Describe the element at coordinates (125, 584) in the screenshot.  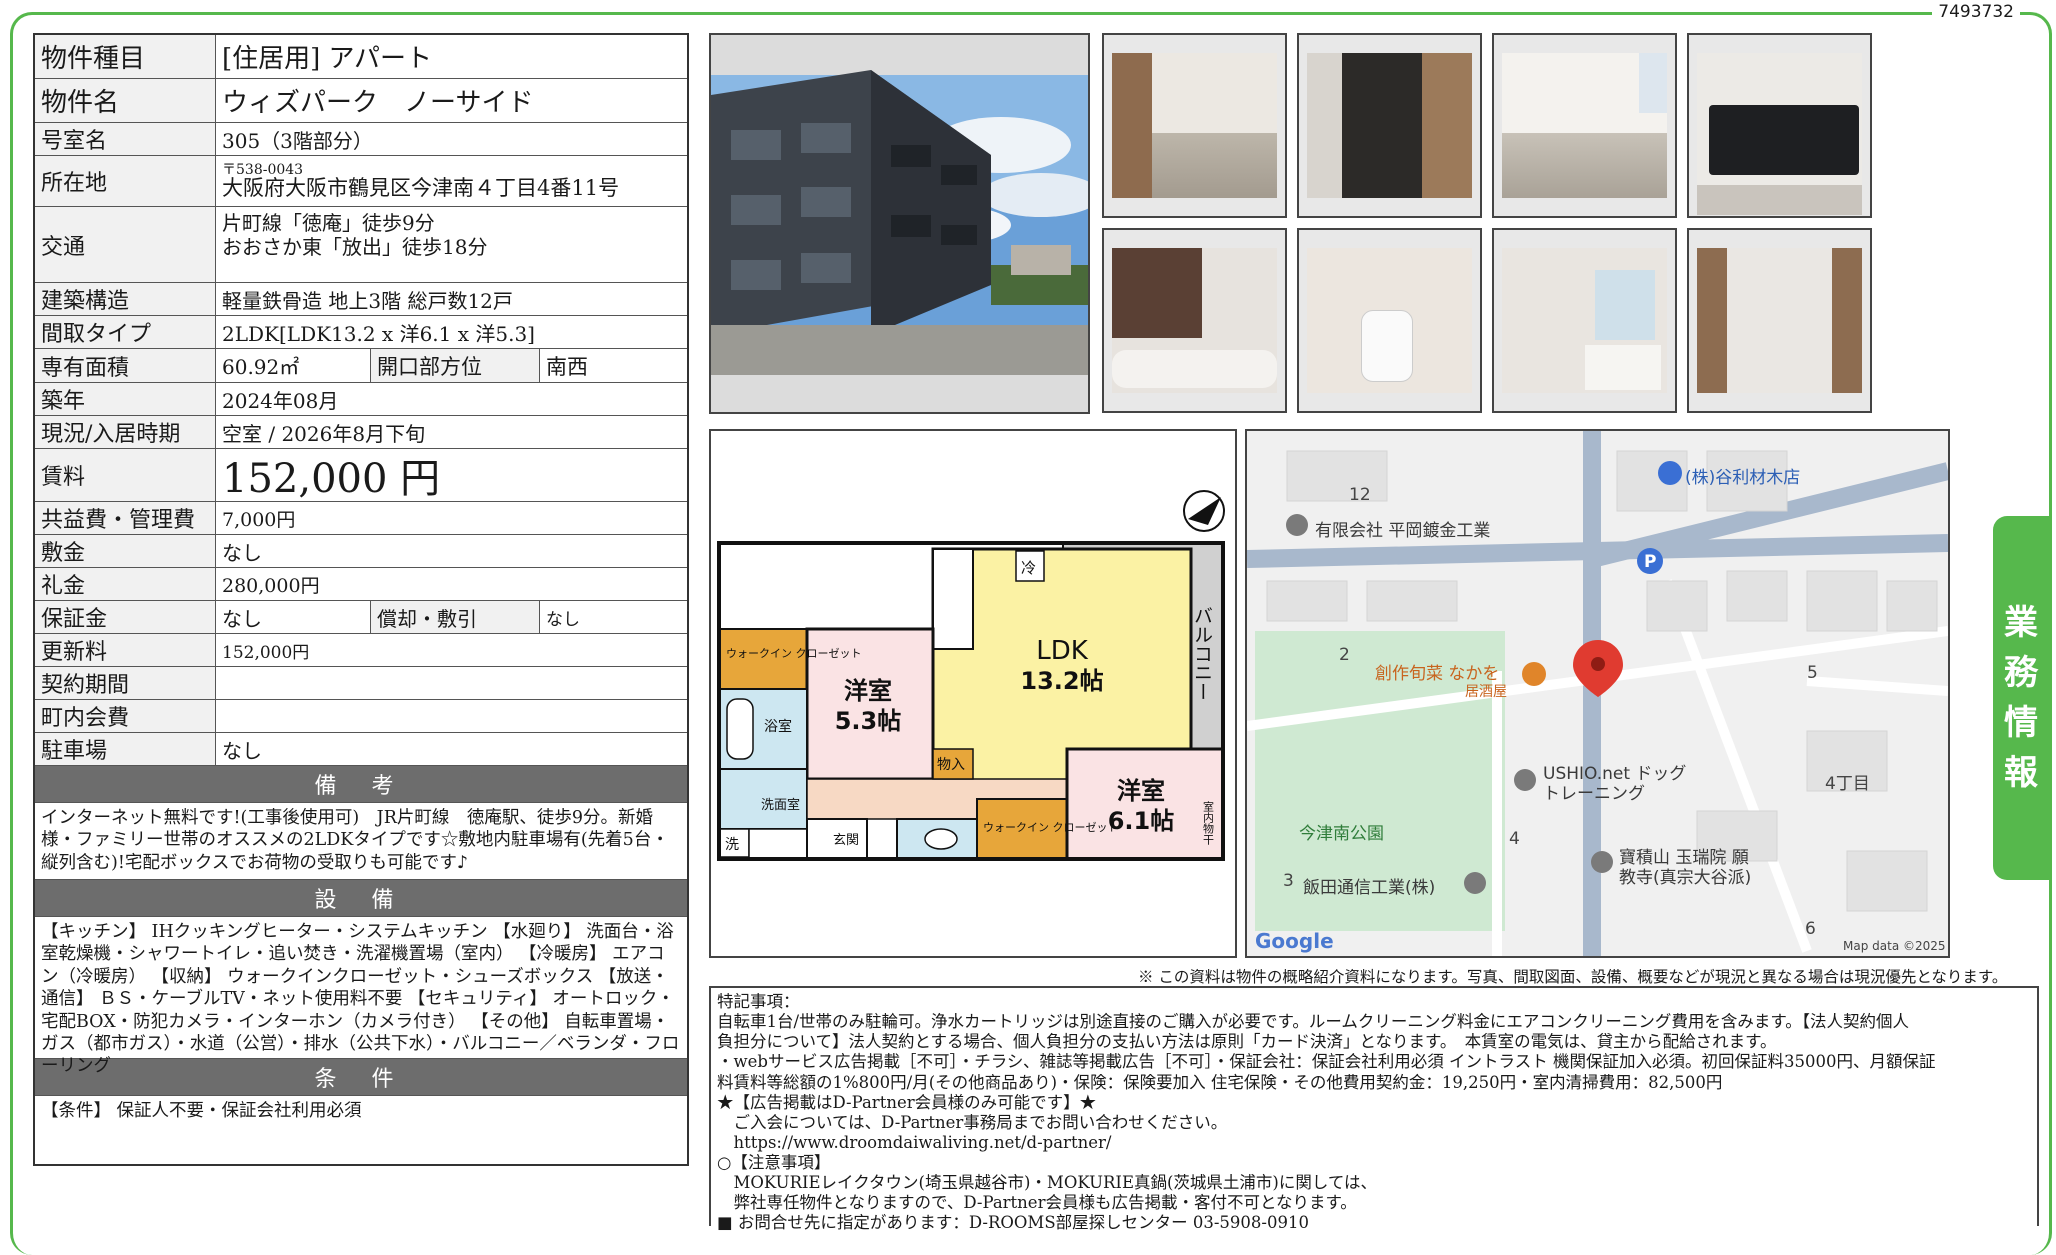
I see `label-key-money: 礼金` at that location.